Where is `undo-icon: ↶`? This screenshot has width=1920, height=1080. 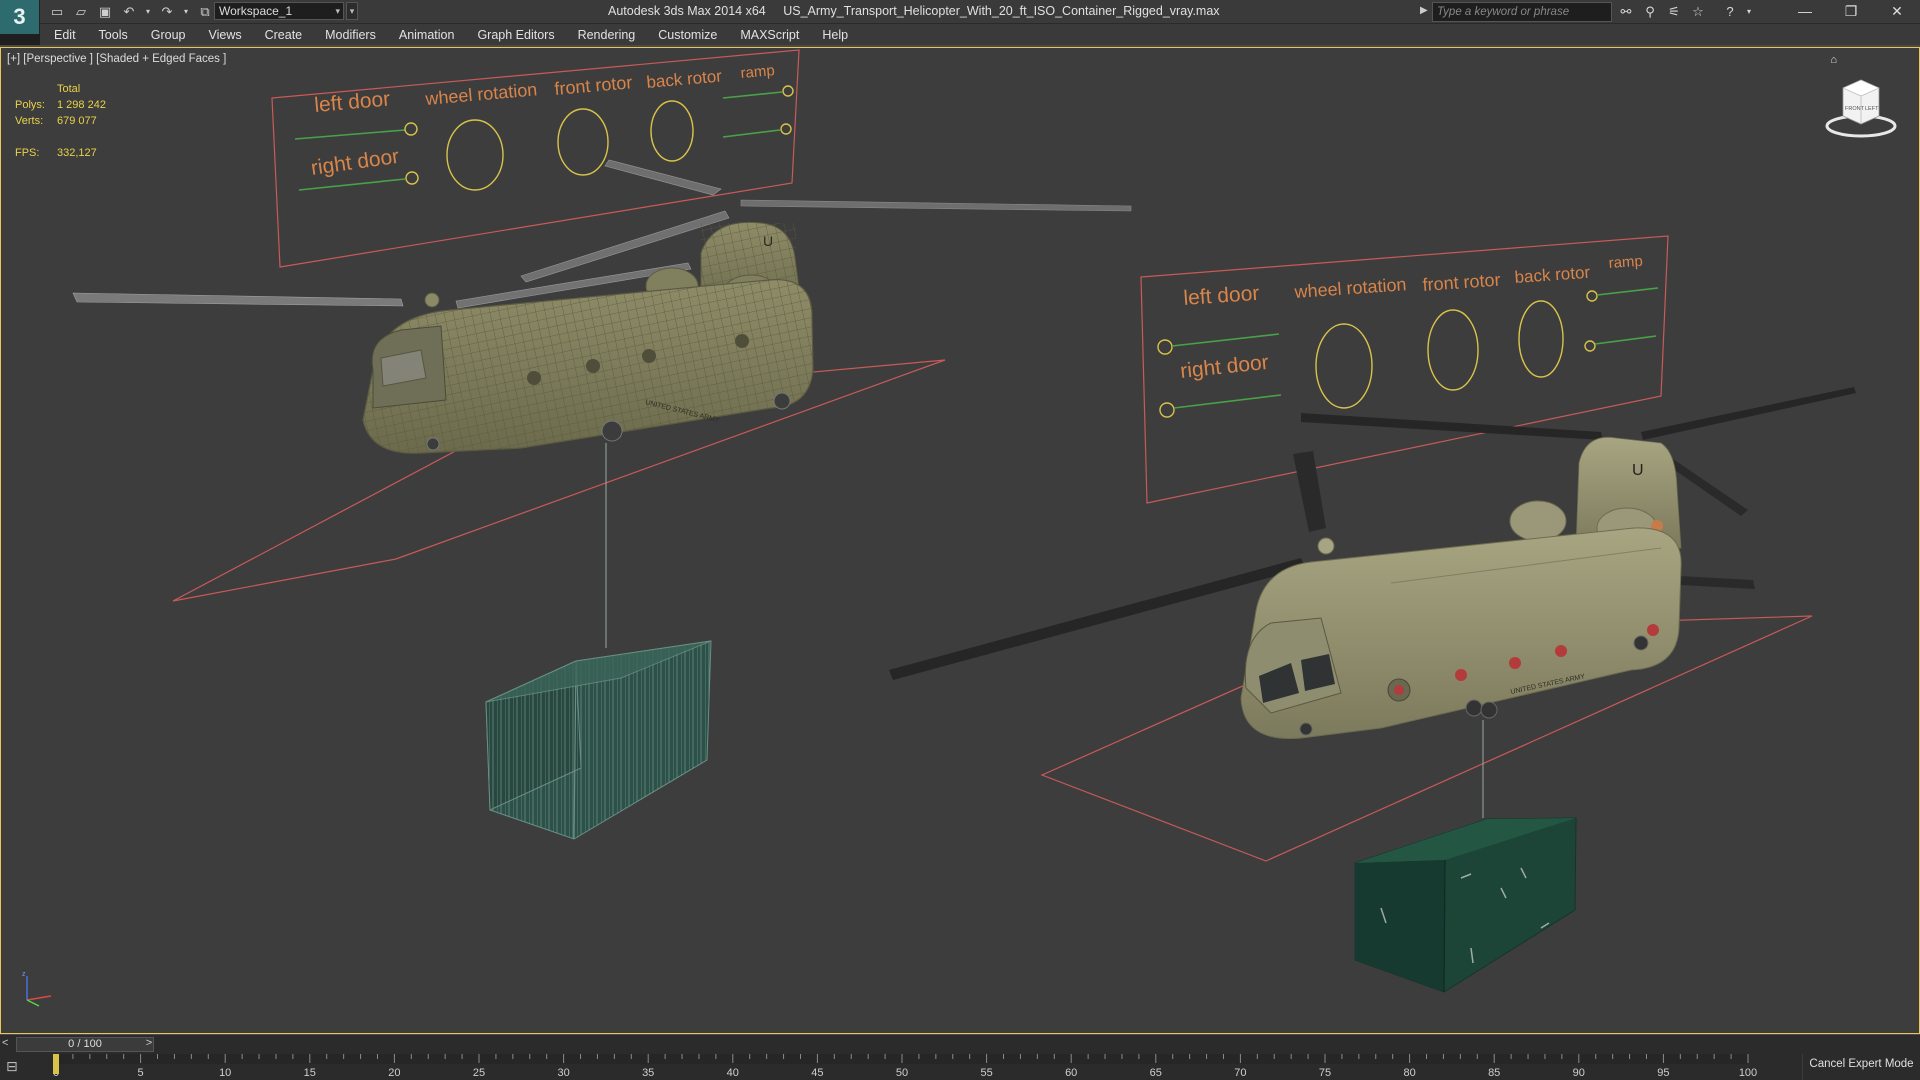 undo-icon: ↶ is located at coordinates (129, 12).